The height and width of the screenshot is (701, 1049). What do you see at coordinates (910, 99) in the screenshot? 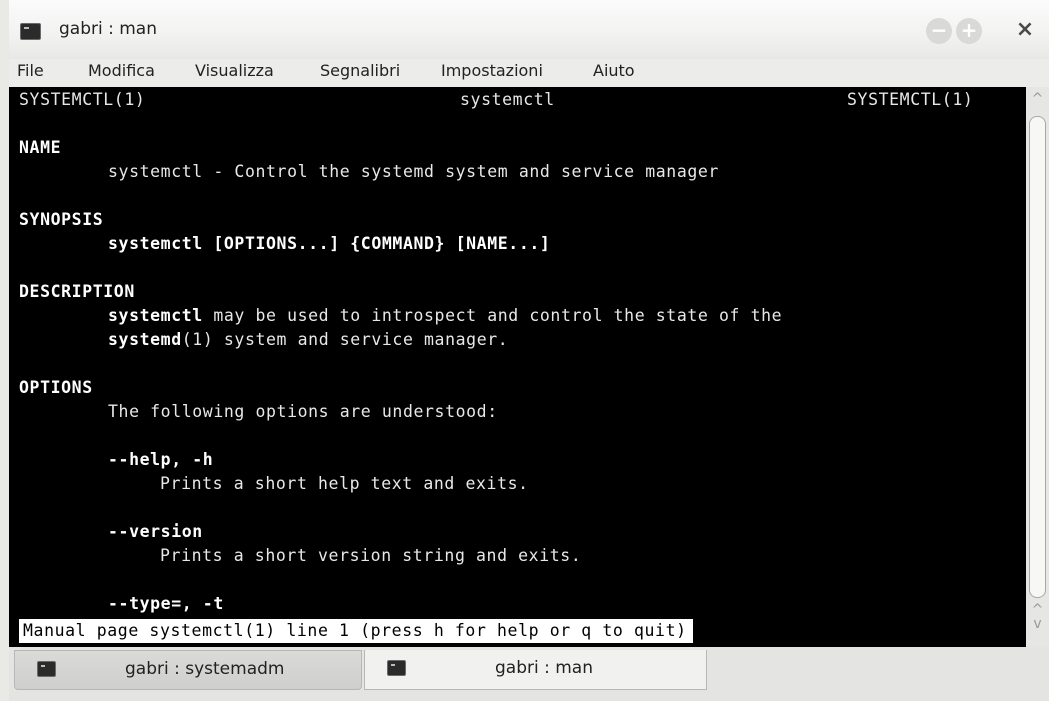
I see `man-header-right: SYSTEMCTL(1)` at bounding box center [910, 99].